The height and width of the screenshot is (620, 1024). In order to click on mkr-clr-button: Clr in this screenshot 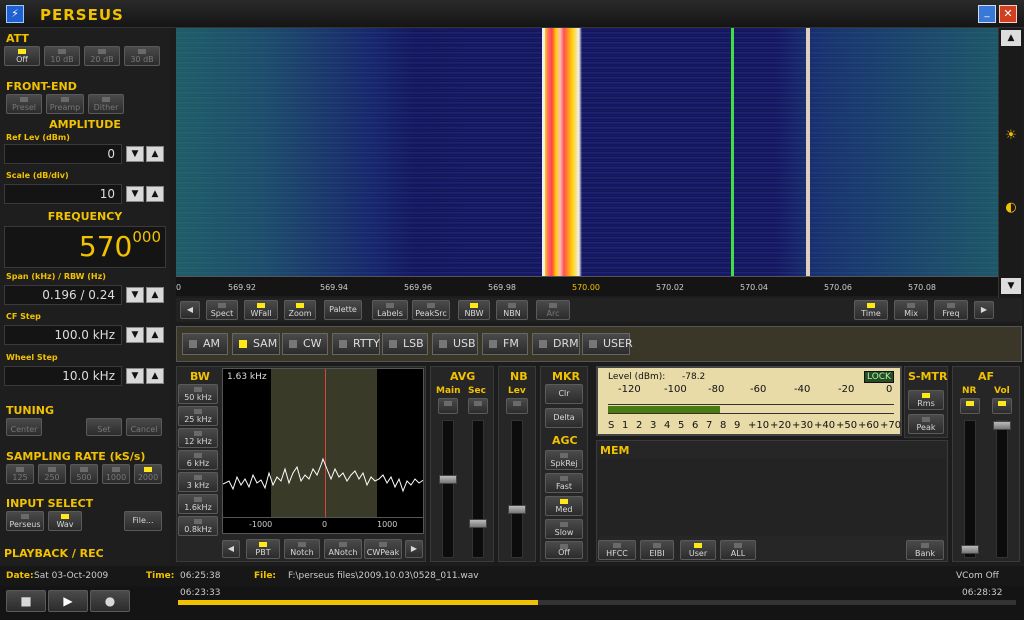, I will do `click(564, 394)`.